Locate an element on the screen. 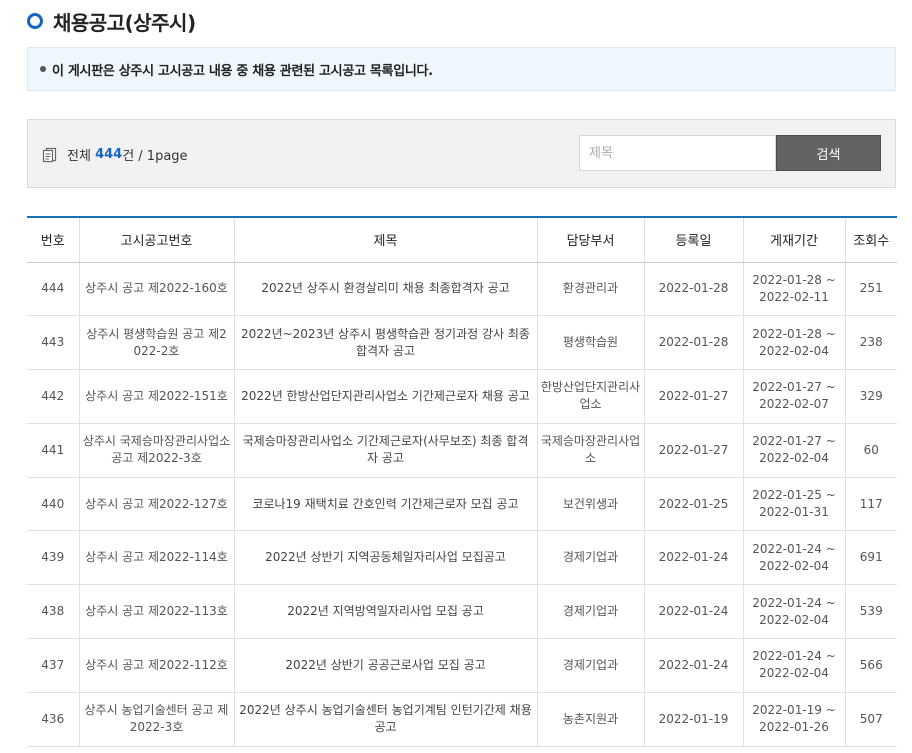  cell-notice-number: 상주시 공고 제2022-112호 is located at coordinates (157, 665).